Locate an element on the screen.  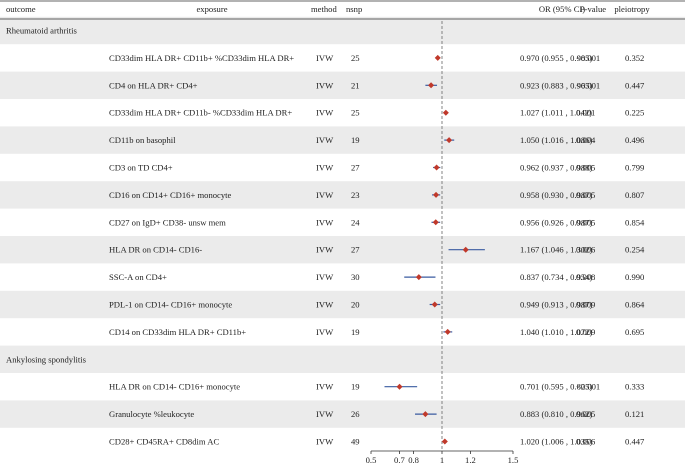
pleiotropy-cell: 0.254 is located at coordinates (635, 250).